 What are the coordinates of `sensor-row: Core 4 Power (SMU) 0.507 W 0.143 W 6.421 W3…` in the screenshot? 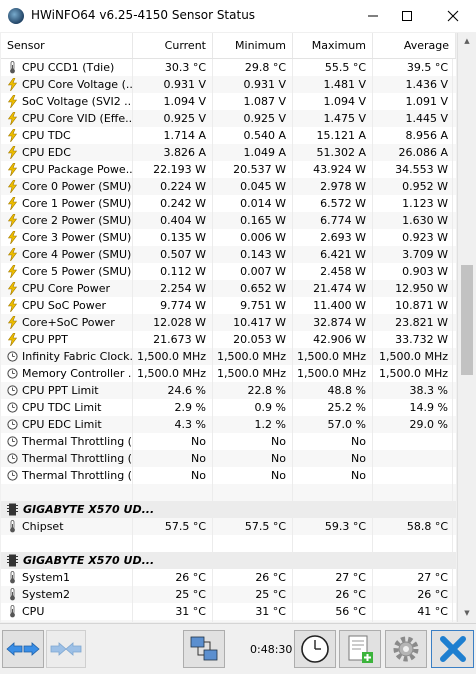 It's located at (228, 254).